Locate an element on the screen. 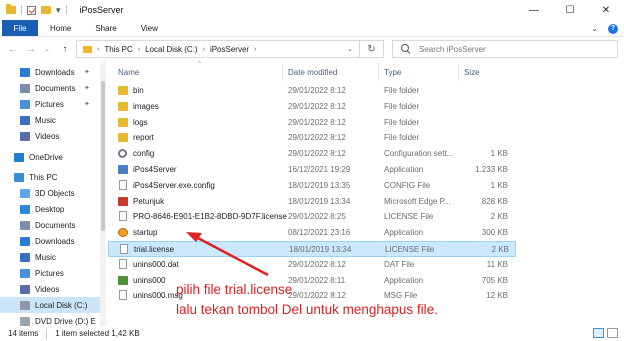 The height and width of the screenshot is (341, 624). folder-icon is located at coordinates (123, 122).